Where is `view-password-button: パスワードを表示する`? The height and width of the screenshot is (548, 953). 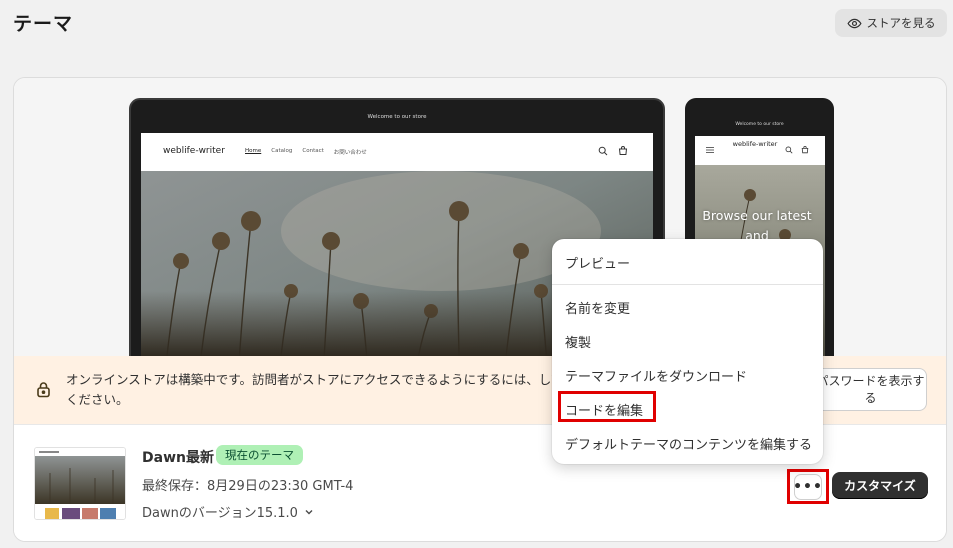 view-password-button: パスワードを表示する is located at coordinates (870, 389).